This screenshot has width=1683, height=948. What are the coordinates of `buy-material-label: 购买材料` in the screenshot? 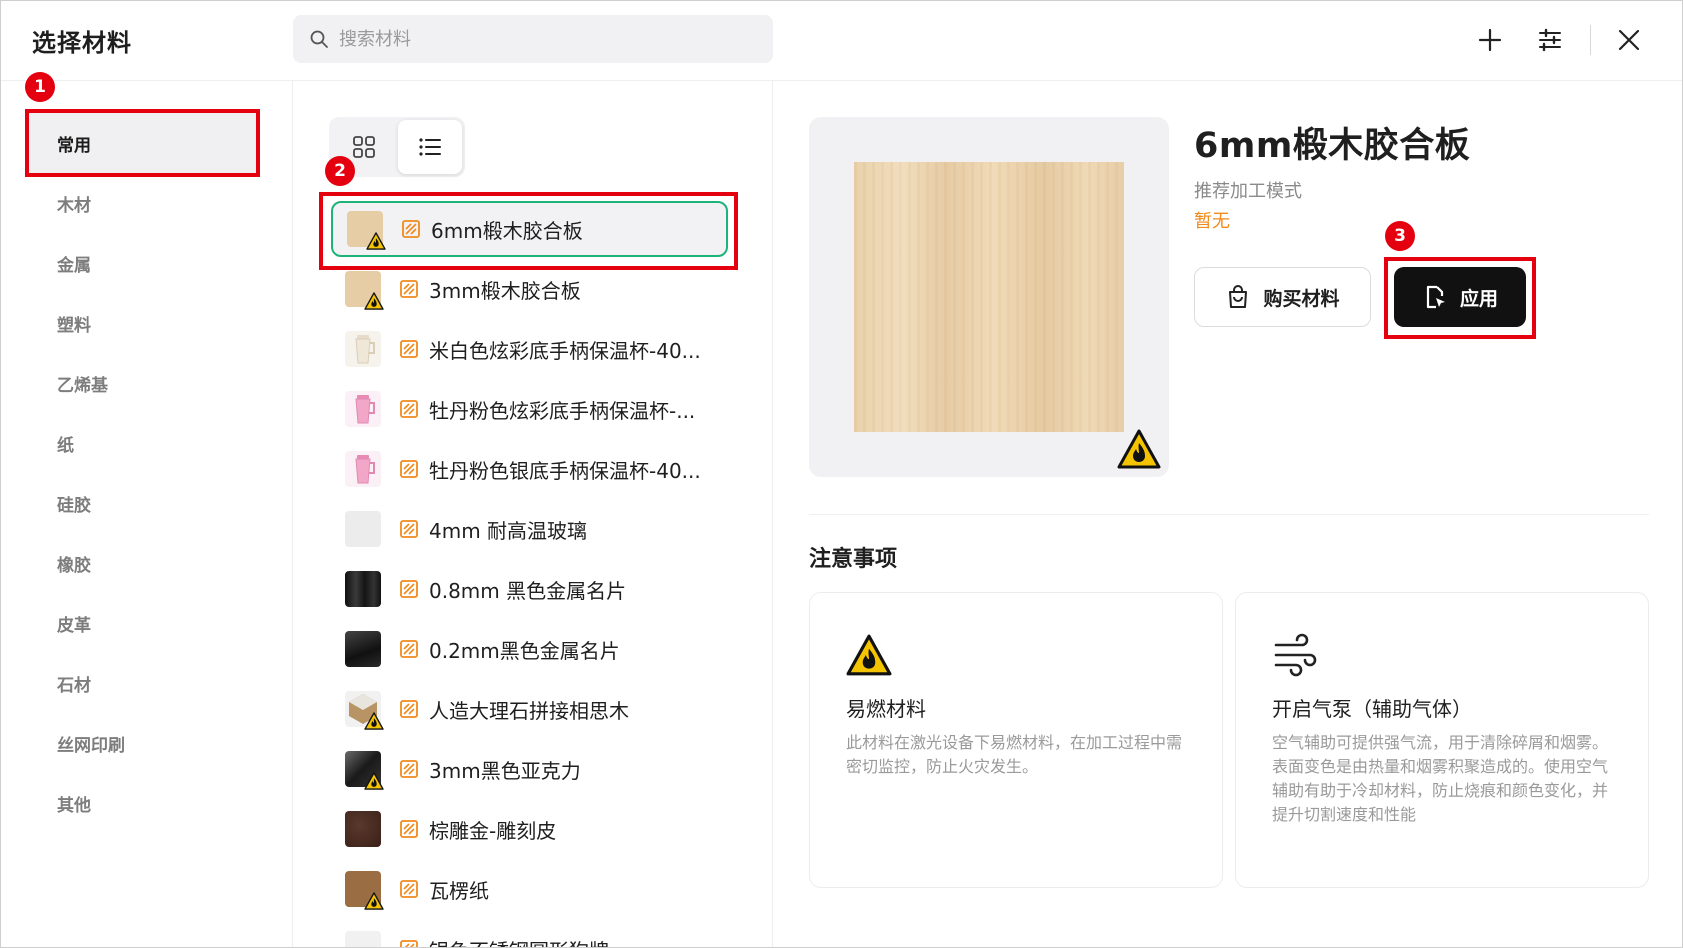 It's located at (1301, 298).